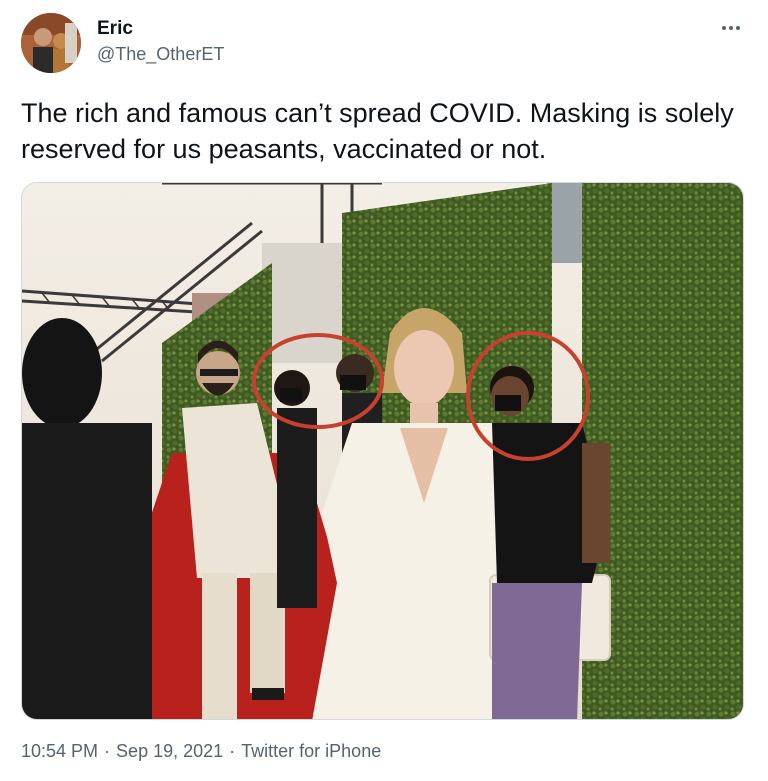  What do you see at coordinates (160, 54) in the screenshot?
I see `author-handle: @The_OtherET` at bounding box center [160, 54].